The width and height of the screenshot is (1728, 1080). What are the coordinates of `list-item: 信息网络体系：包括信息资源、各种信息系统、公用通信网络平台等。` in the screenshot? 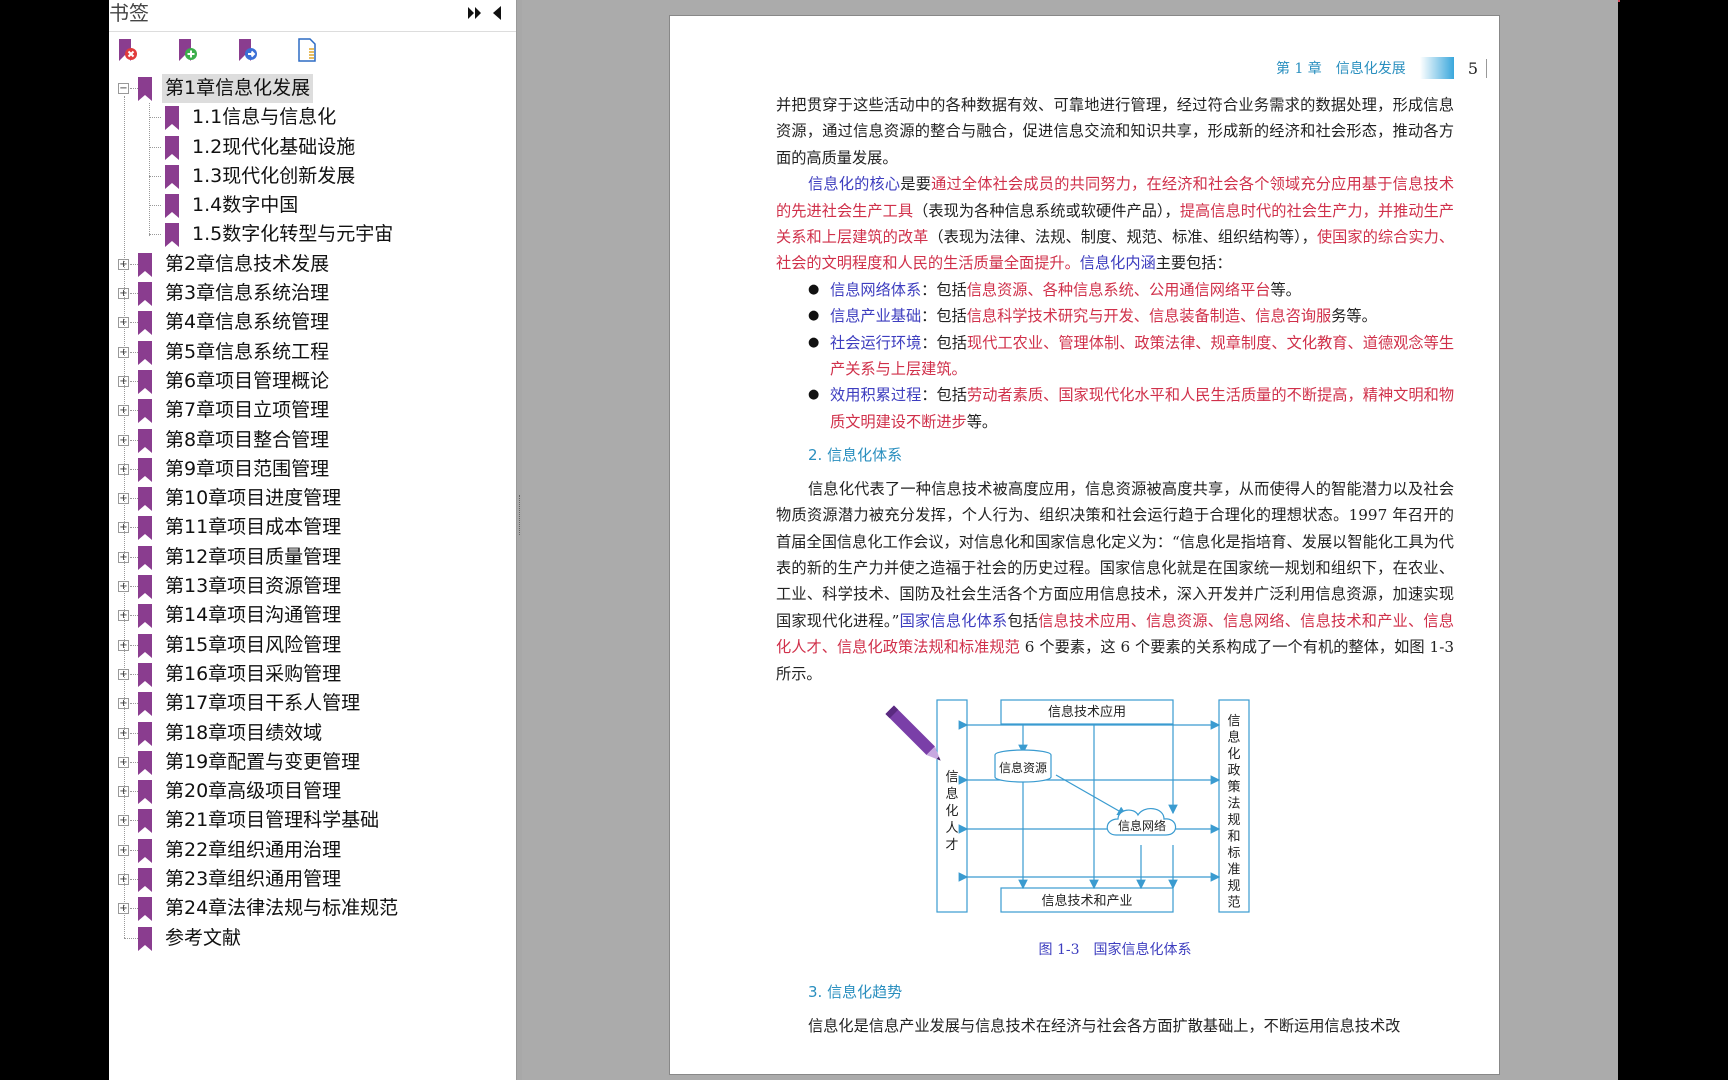 It's located at (1131, 290).